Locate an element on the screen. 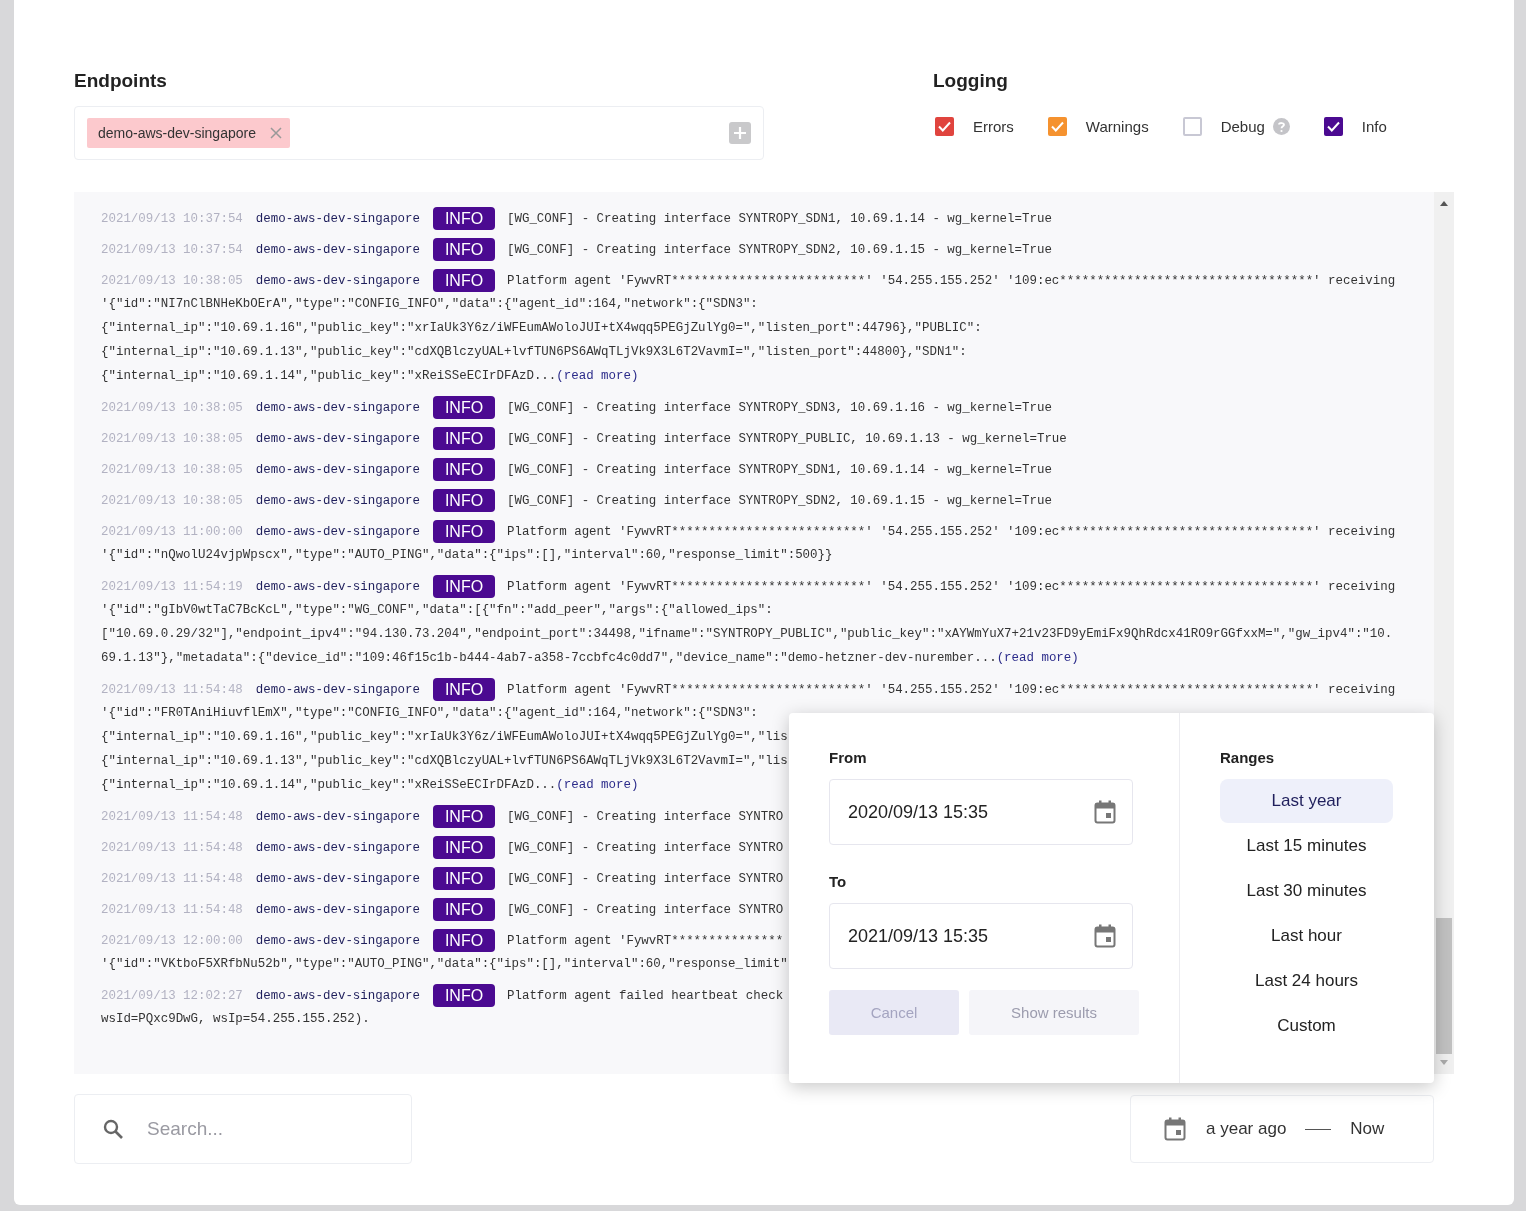  help-icon is located at coordinates (1281, 126).